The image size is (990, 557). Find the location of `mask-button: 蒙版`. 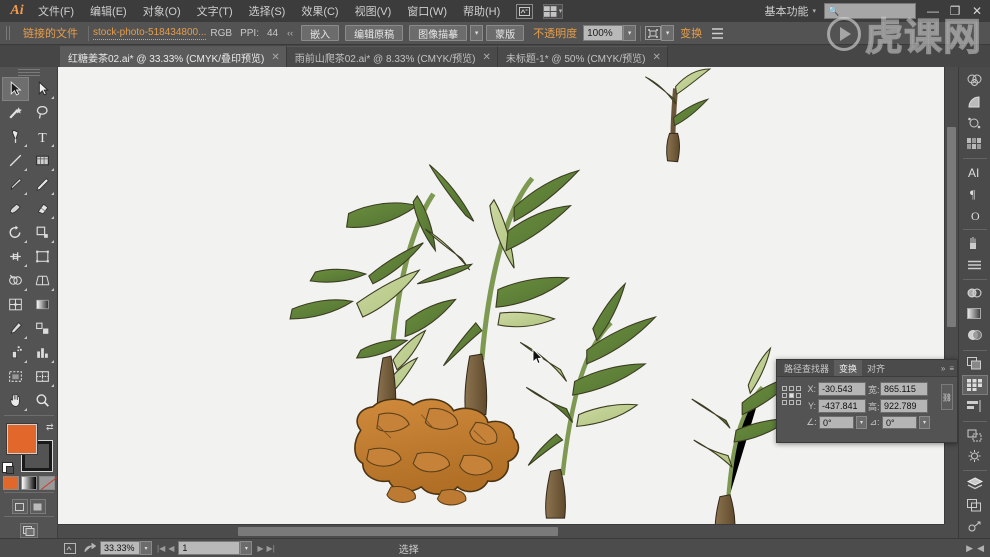

mask-button: 蒙版 is located at coordinates (505, 33).